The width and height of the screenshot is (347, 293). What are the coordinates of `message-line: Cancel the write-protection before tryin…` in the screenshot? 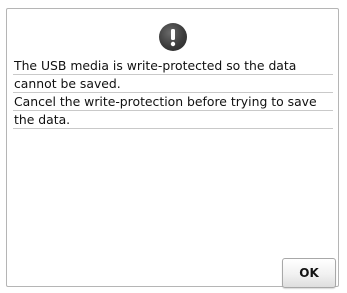 It's located at (173, 102).